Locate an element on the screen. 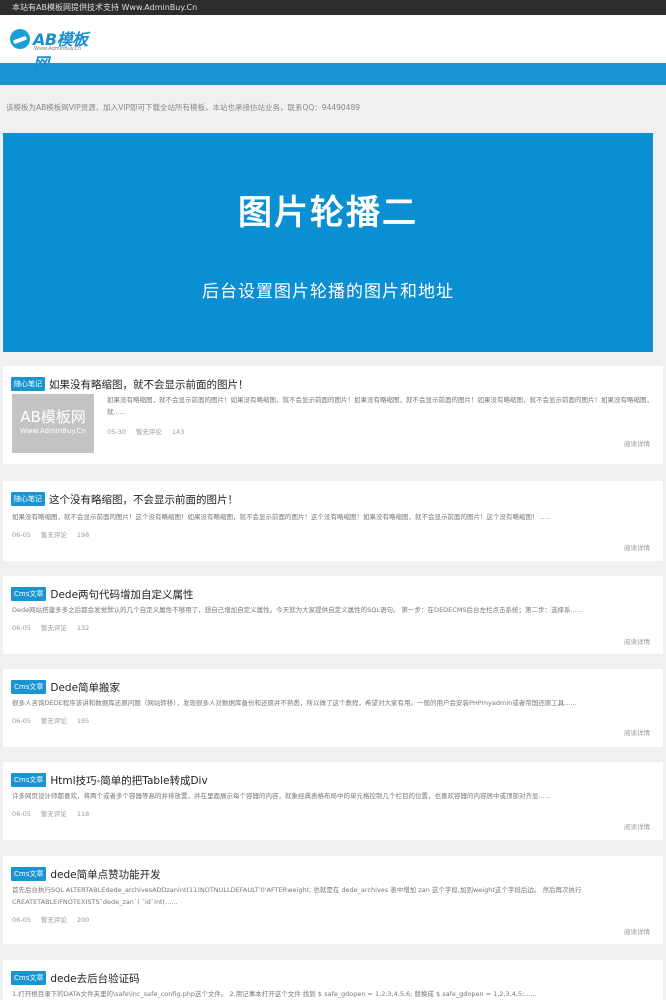 The image size is (666, 1000). site-logo: AB模板网 Www.AdminBuy.Cn is located at coordinates (55, 49).